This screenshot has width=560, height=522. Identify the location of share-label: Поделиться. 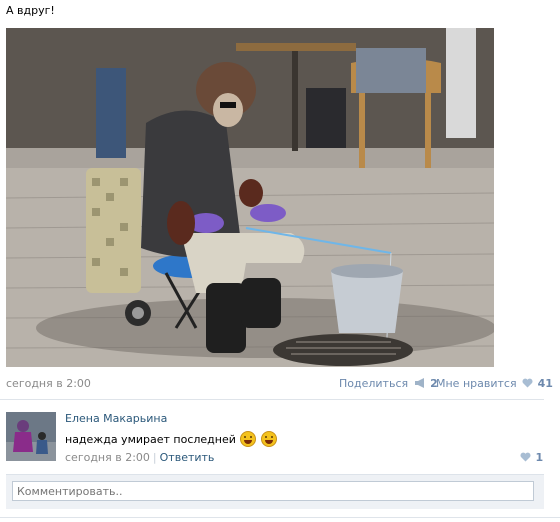
(374, 383).